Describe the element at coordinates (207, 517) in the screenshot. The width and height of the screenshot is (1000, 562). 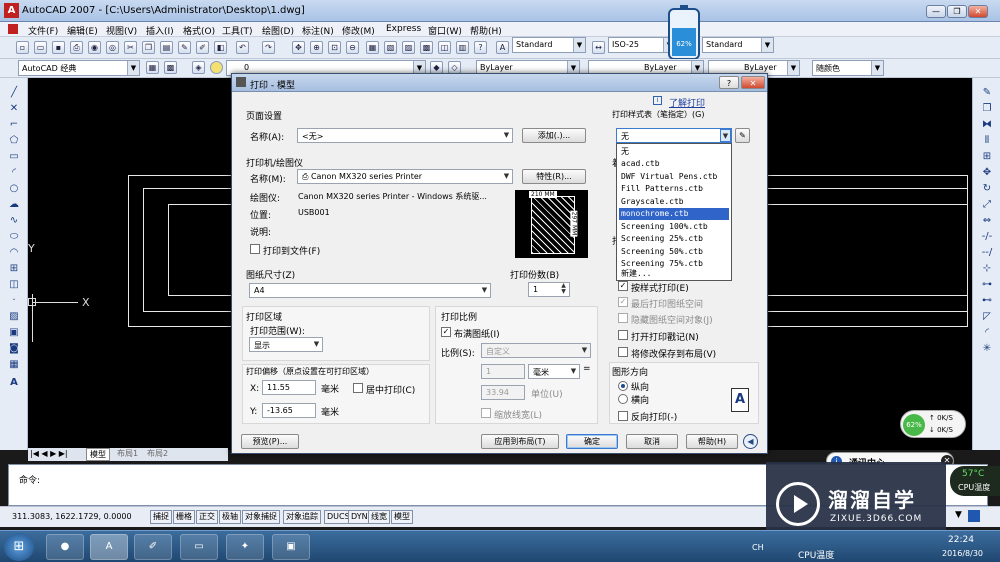
I see `ortho-toggle: 正交` at that location.